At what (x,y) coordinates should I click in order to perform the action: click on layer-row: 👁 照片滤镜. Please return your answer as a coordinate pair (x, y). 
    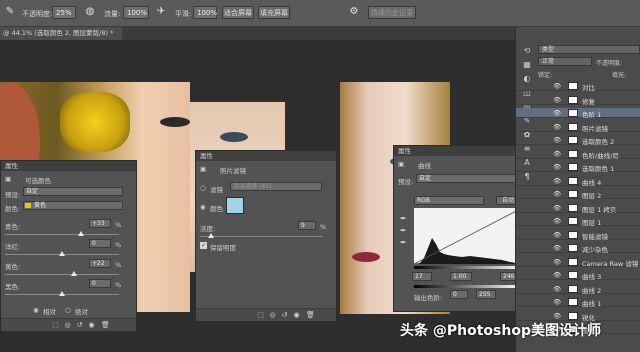
    Looking at the image, I should click on (578, 127).